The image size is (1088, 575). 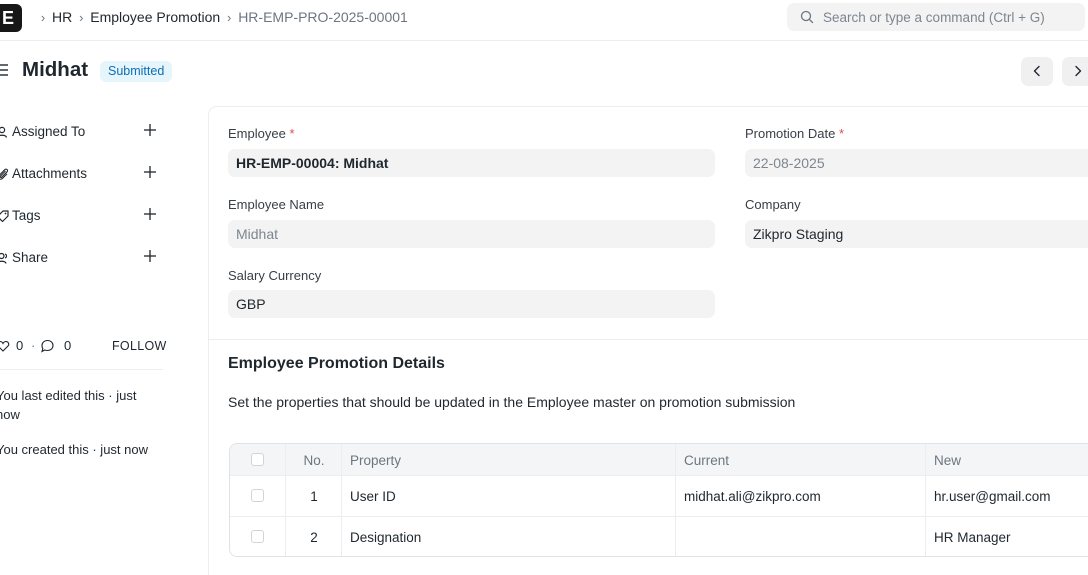 What do you see at coordinates (55, 69) in the screenshot?
I see `page-title: Midhat` at bounding box center [55, 69].